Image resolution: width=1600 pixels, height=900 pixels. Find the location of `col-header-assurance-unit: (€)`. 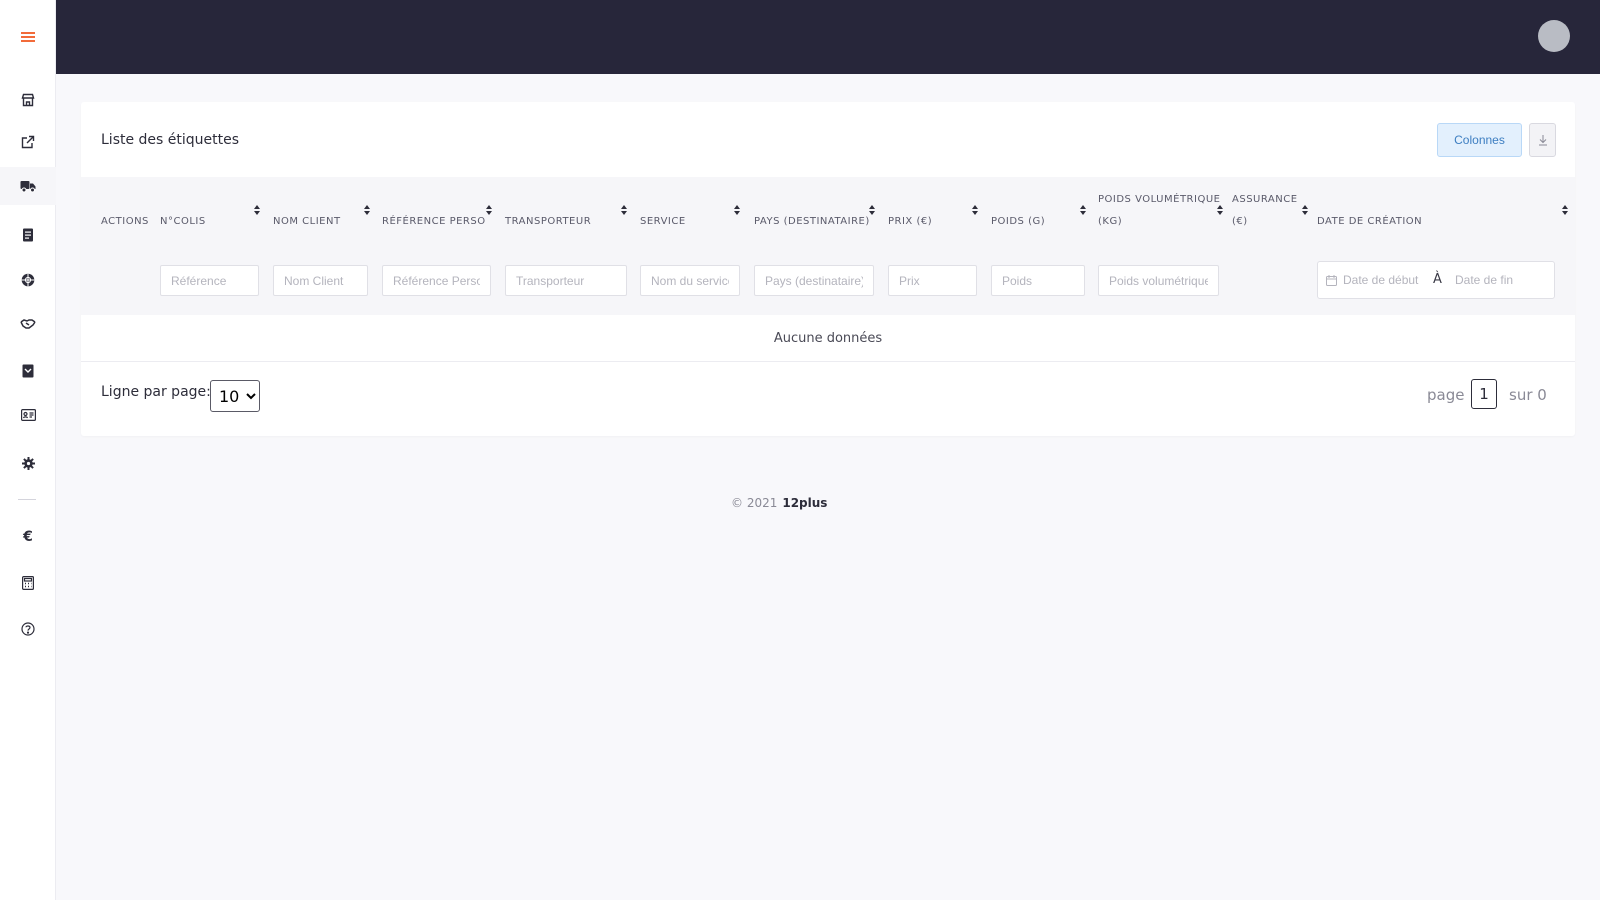

col-header-assurance-unit: (€) is located at coordinates (1240, 221).